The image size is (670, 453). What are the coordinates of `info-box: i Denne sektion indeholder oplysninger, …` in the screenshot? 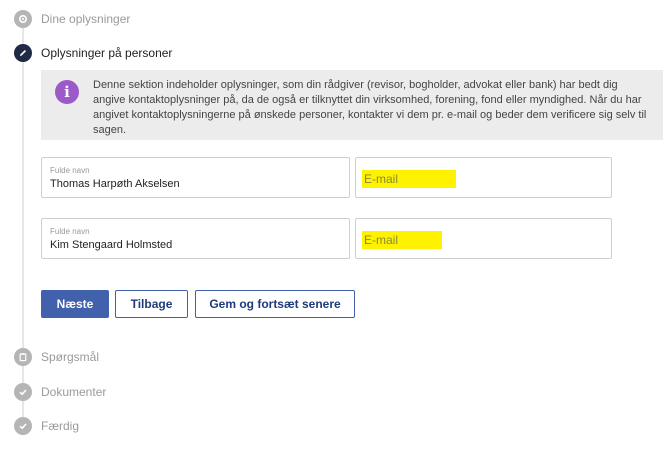 It's located at (352, 105).